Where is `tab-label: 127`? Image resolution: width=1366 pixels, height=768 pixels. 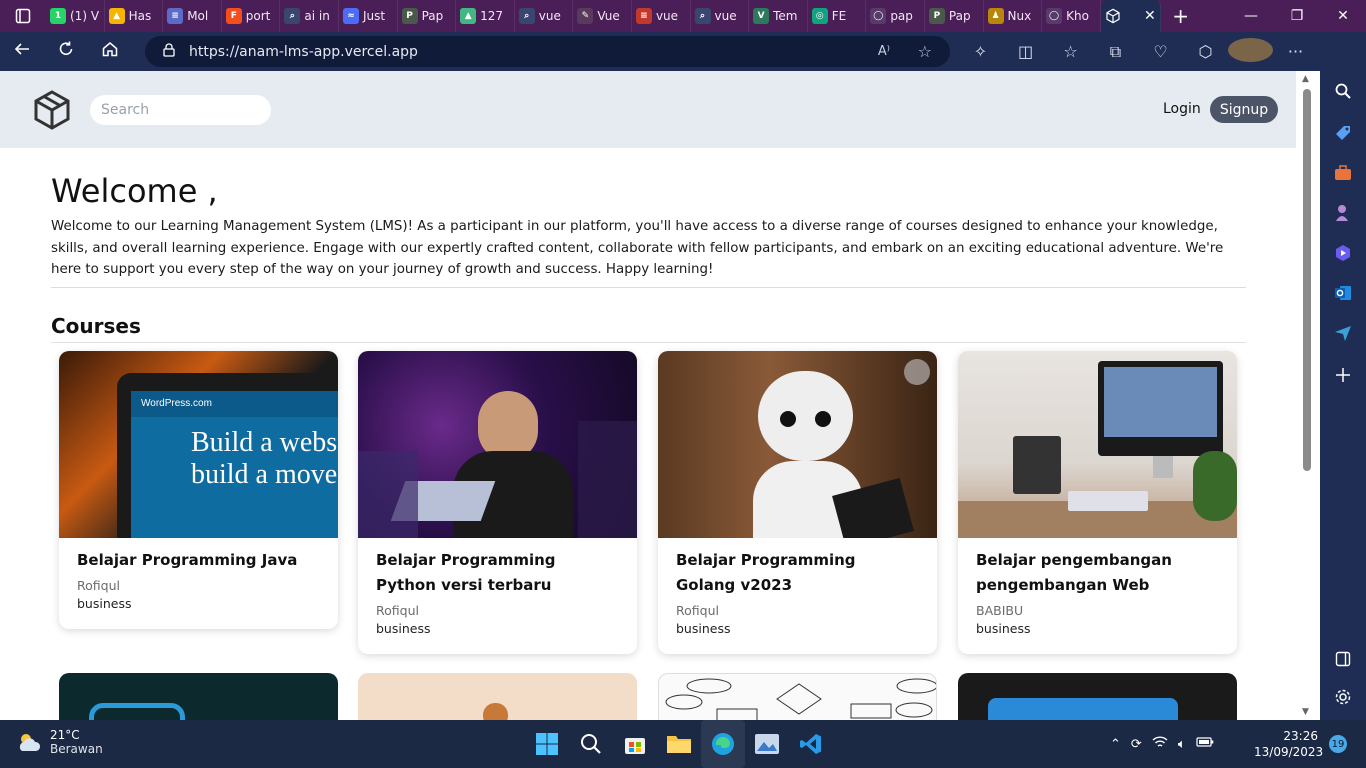 tab-label: 127 is located at coordinates (492, 16).